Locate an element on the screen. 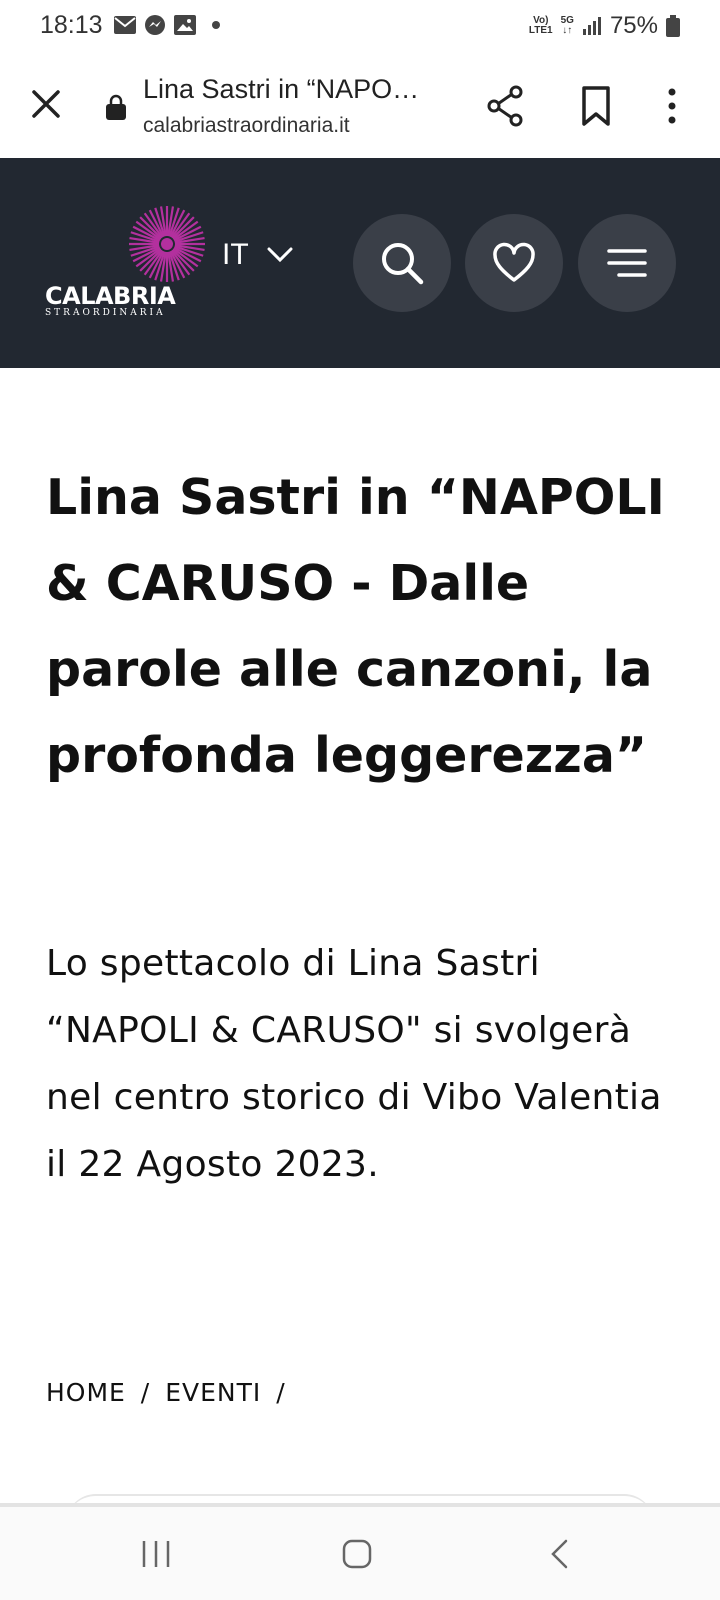 This screenshot has height=1600, width=720. battery-icon is located at coordinates (673, 26).